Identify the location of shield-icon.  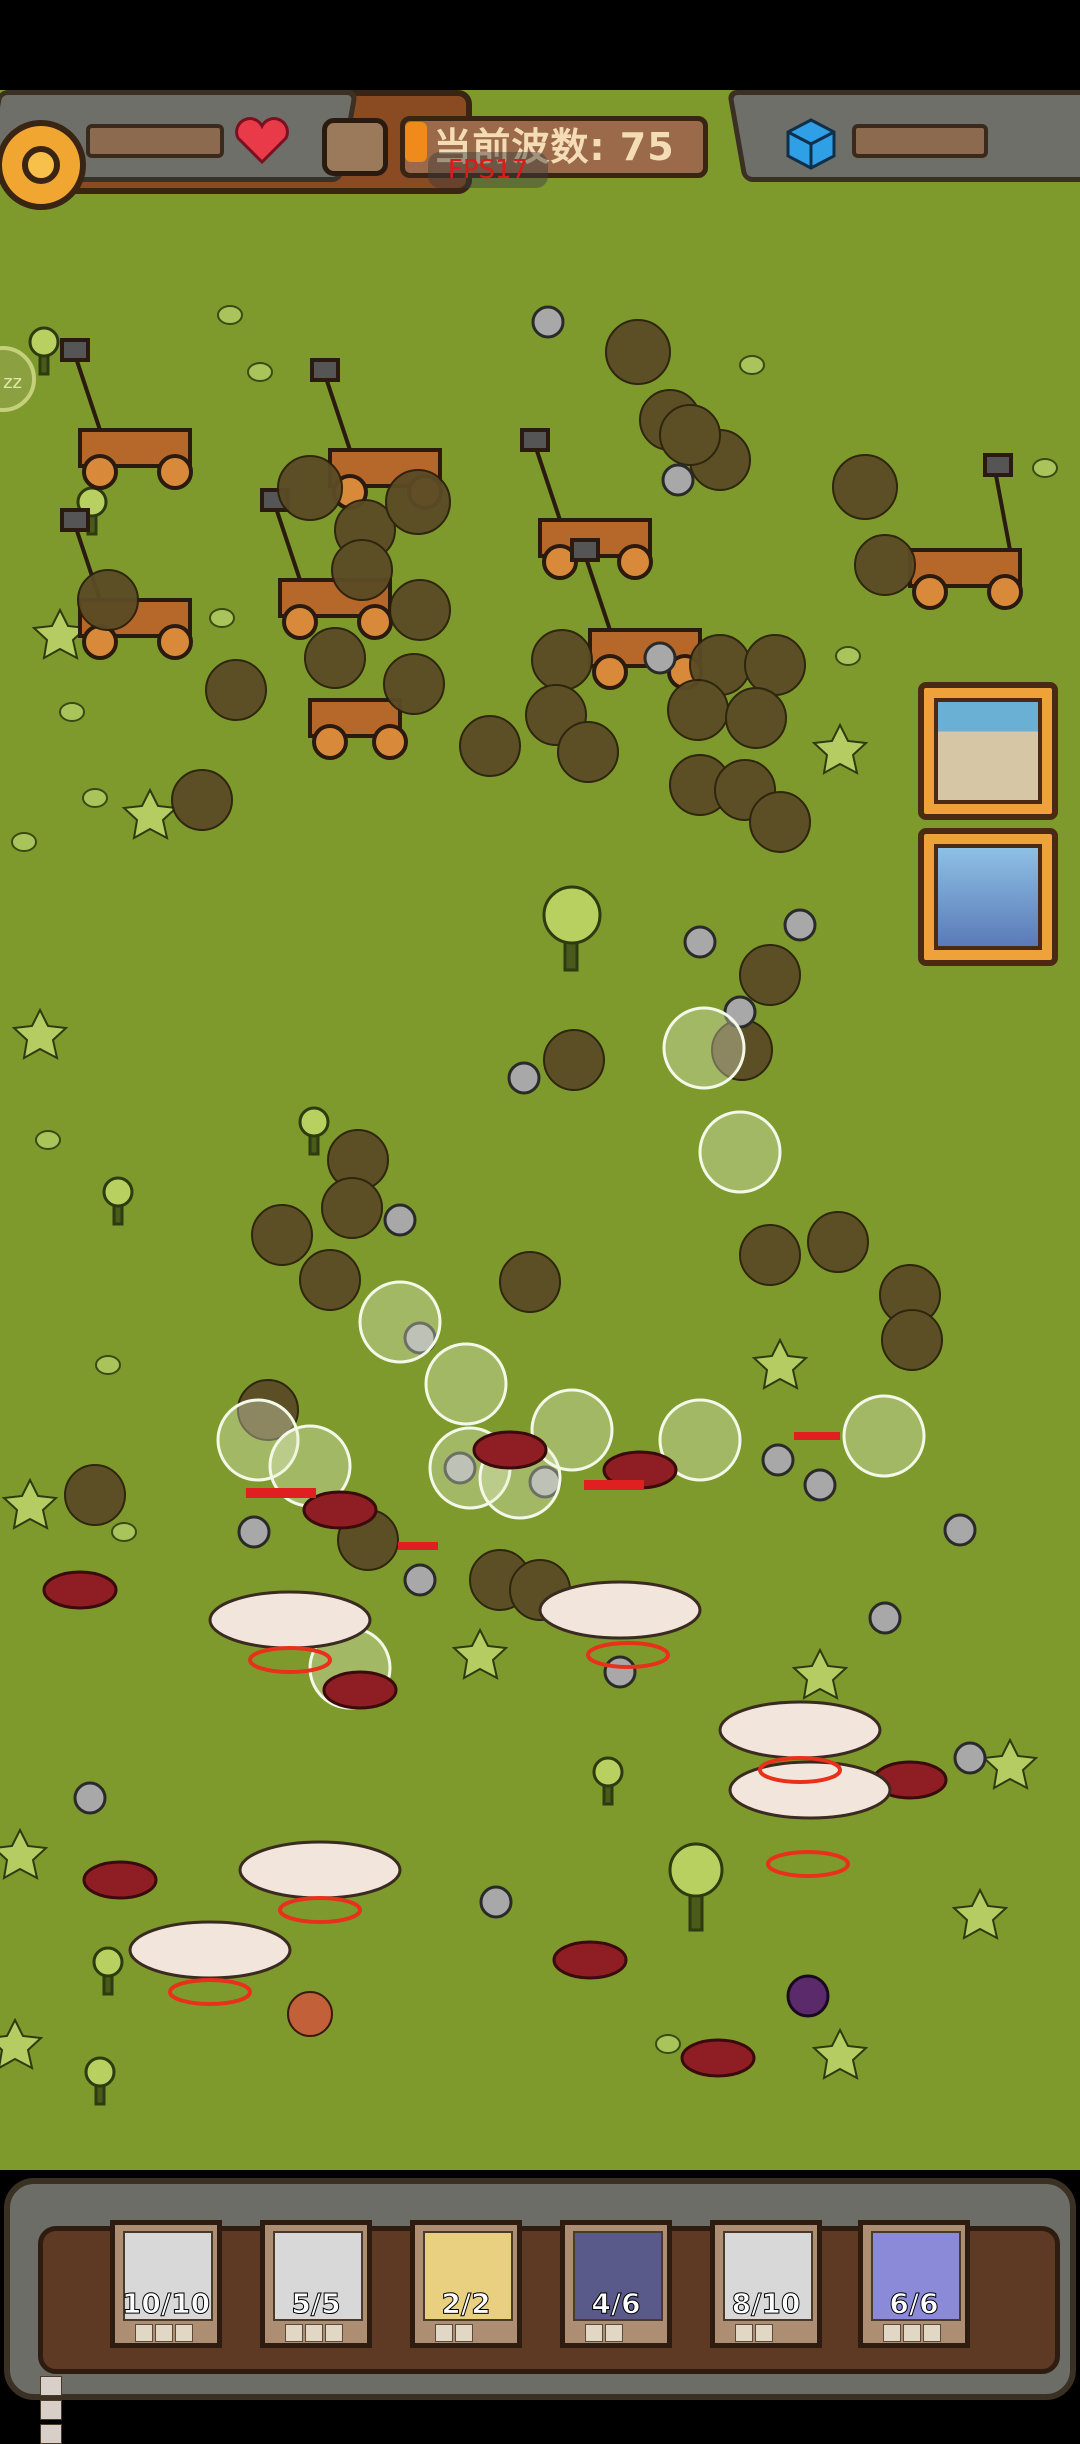
(355, 147).